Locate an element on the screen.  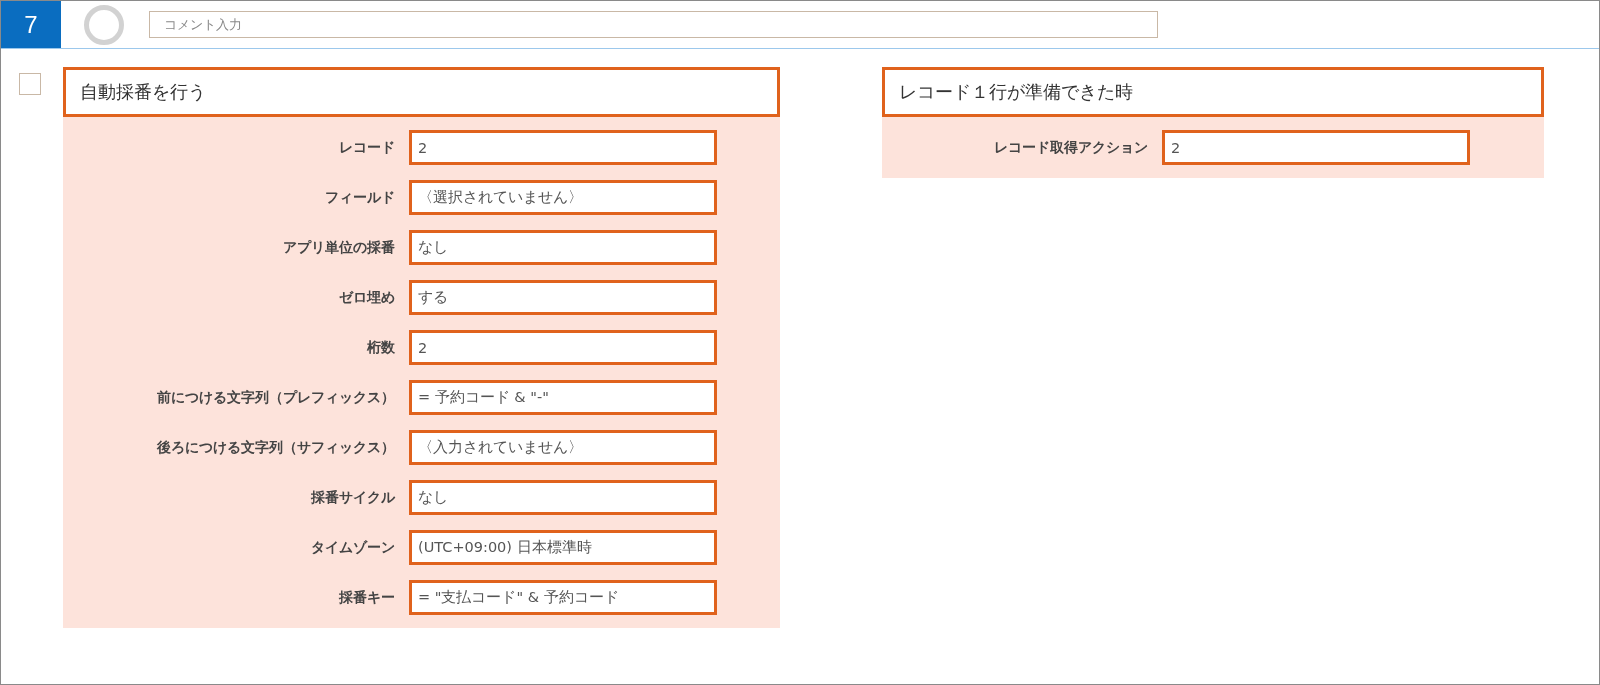
field-label: 桁数 is located at coordinates (381, 347).